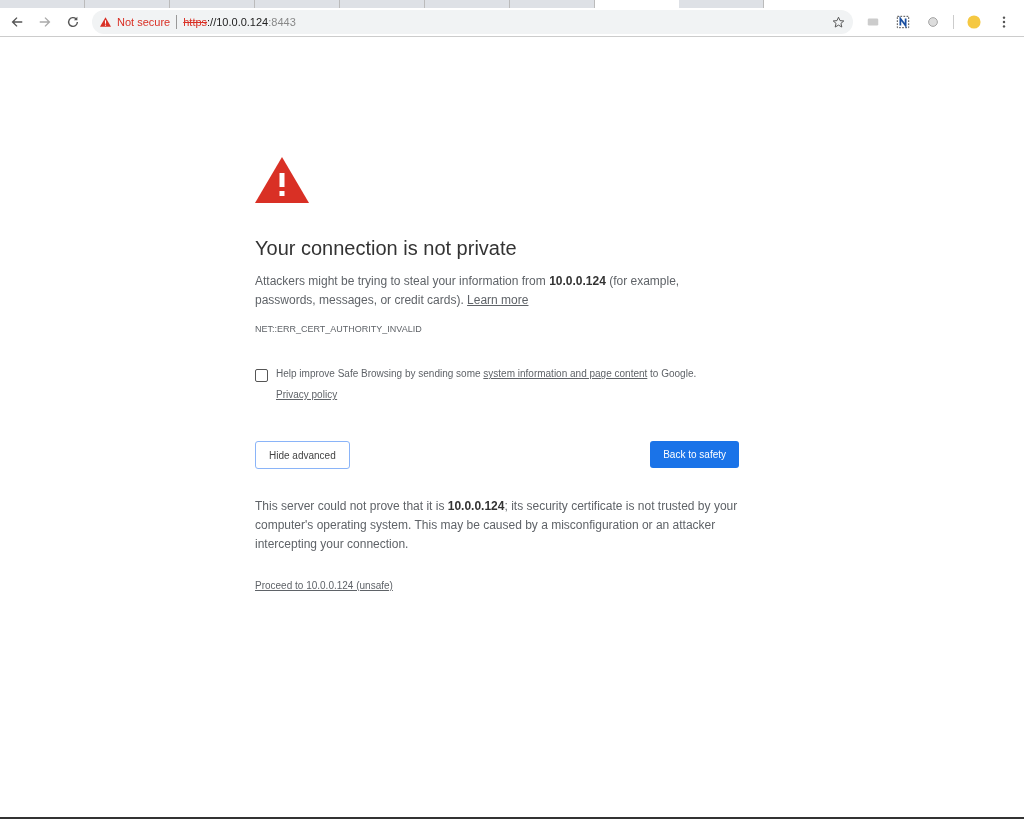  Describe the element at coordinates (974, 22) in the screenshot. I see `avatar-icon` at that location.